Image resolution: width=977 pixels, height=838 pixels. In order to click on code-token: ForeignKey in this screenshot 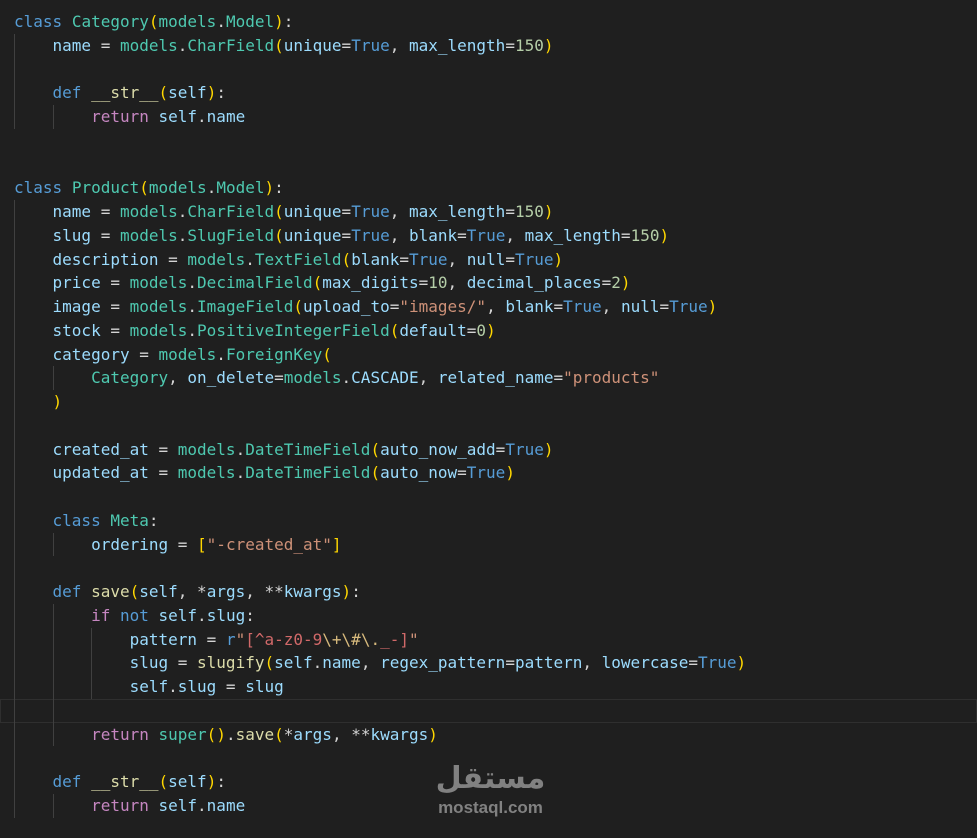, I will do `click(274, 354)`.